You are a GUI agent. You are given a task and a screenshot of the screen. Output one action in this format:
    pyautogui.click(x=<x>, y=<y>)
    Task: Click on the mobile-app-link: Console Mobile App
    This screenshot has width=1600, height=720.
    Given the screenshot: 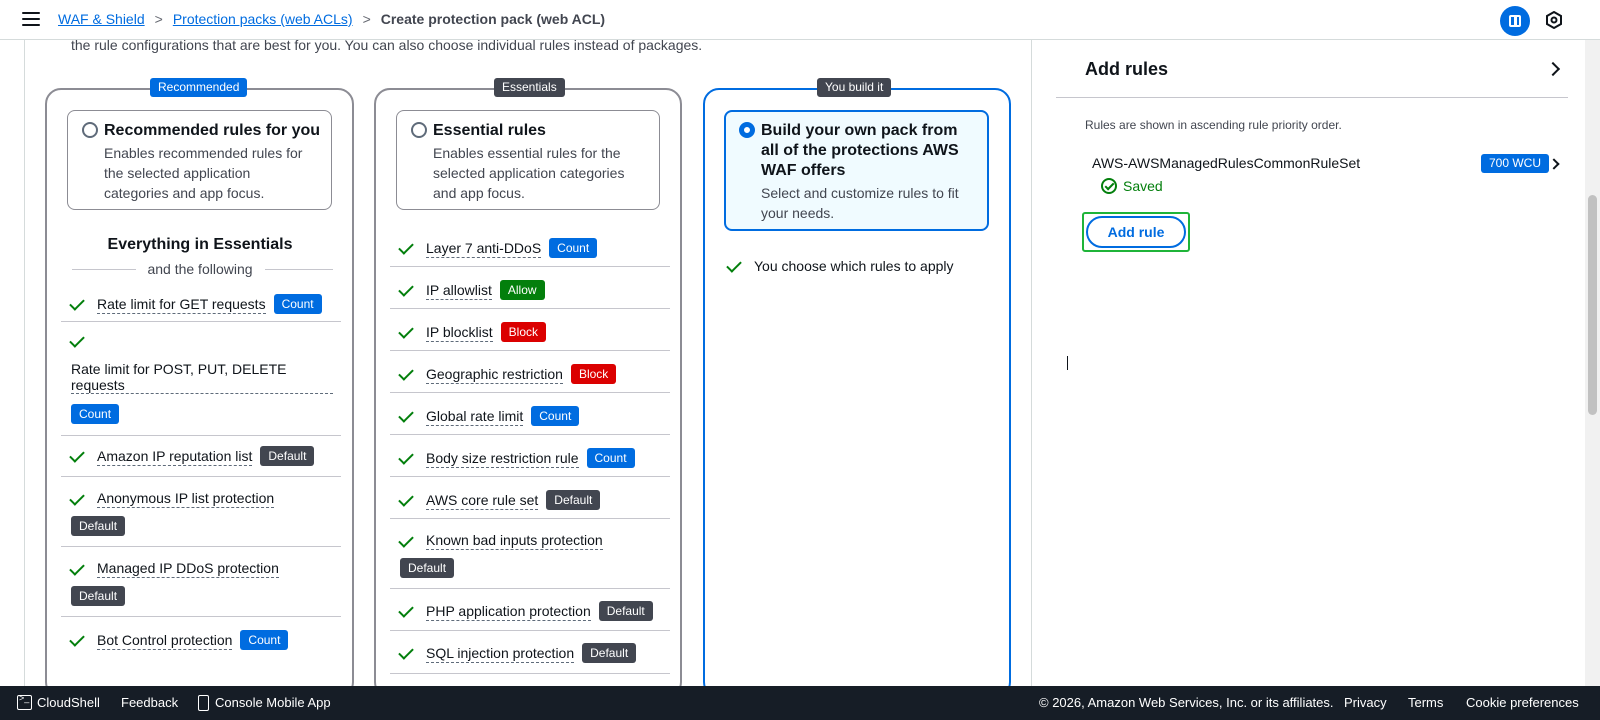 What is the action you would take?
    pyautogui.click(x=273, y=702)
    